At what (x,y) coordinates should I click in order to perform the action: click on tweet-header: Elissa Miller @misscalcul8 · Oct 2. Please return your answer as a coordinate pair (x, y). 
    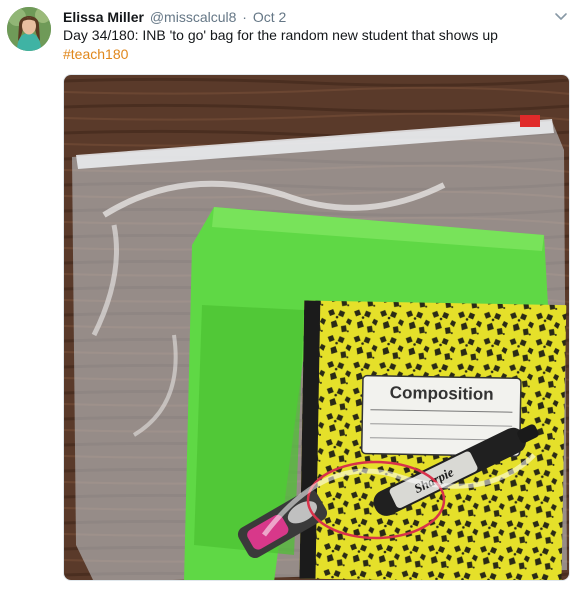
    Looking at the image, I should click on (174, 17).